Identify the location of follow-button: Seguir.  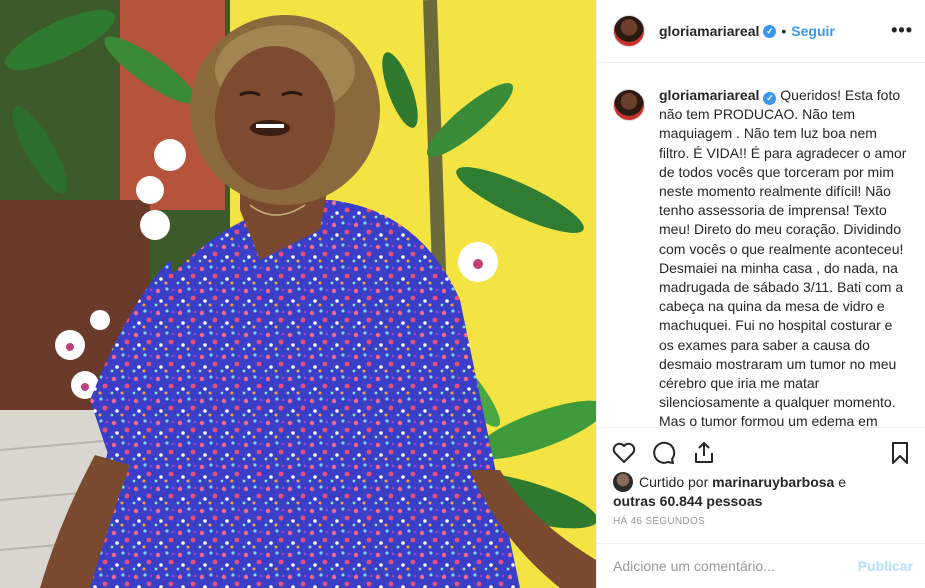
(813, 31).